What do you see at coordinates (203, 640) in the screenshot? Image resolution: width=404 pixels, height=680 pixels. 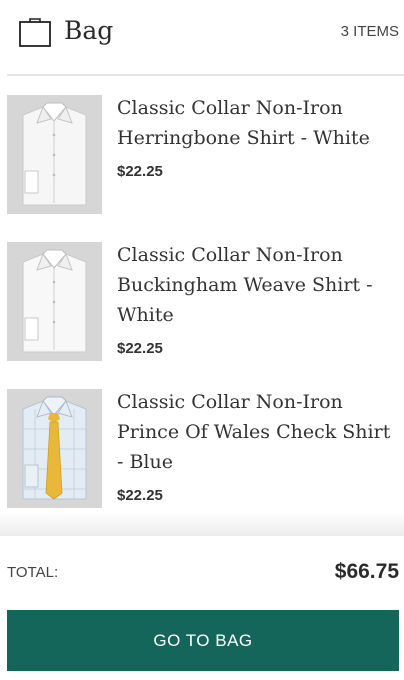 I see `go-to-bag-button: GO TO BAG` at bounding box center [203, 640].